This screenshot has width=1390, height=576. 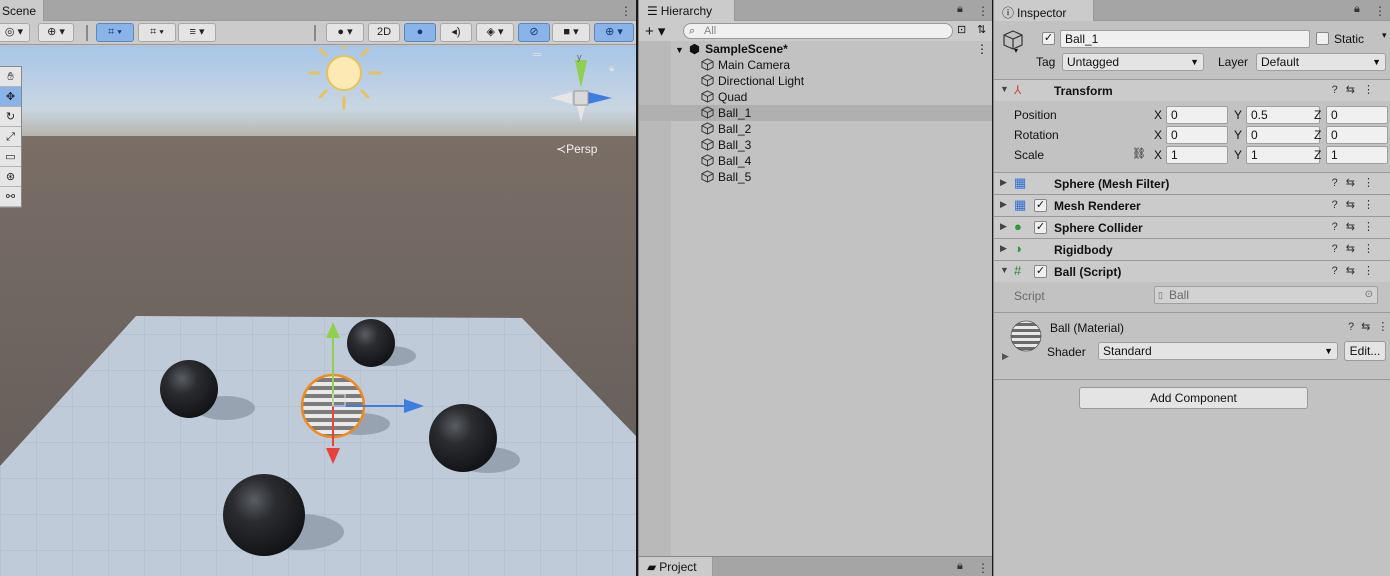 What do you see at coordinates (10, 97) in the screenshot?
I see `move-tool-icon: ✥` at bounding box center [10, 97].